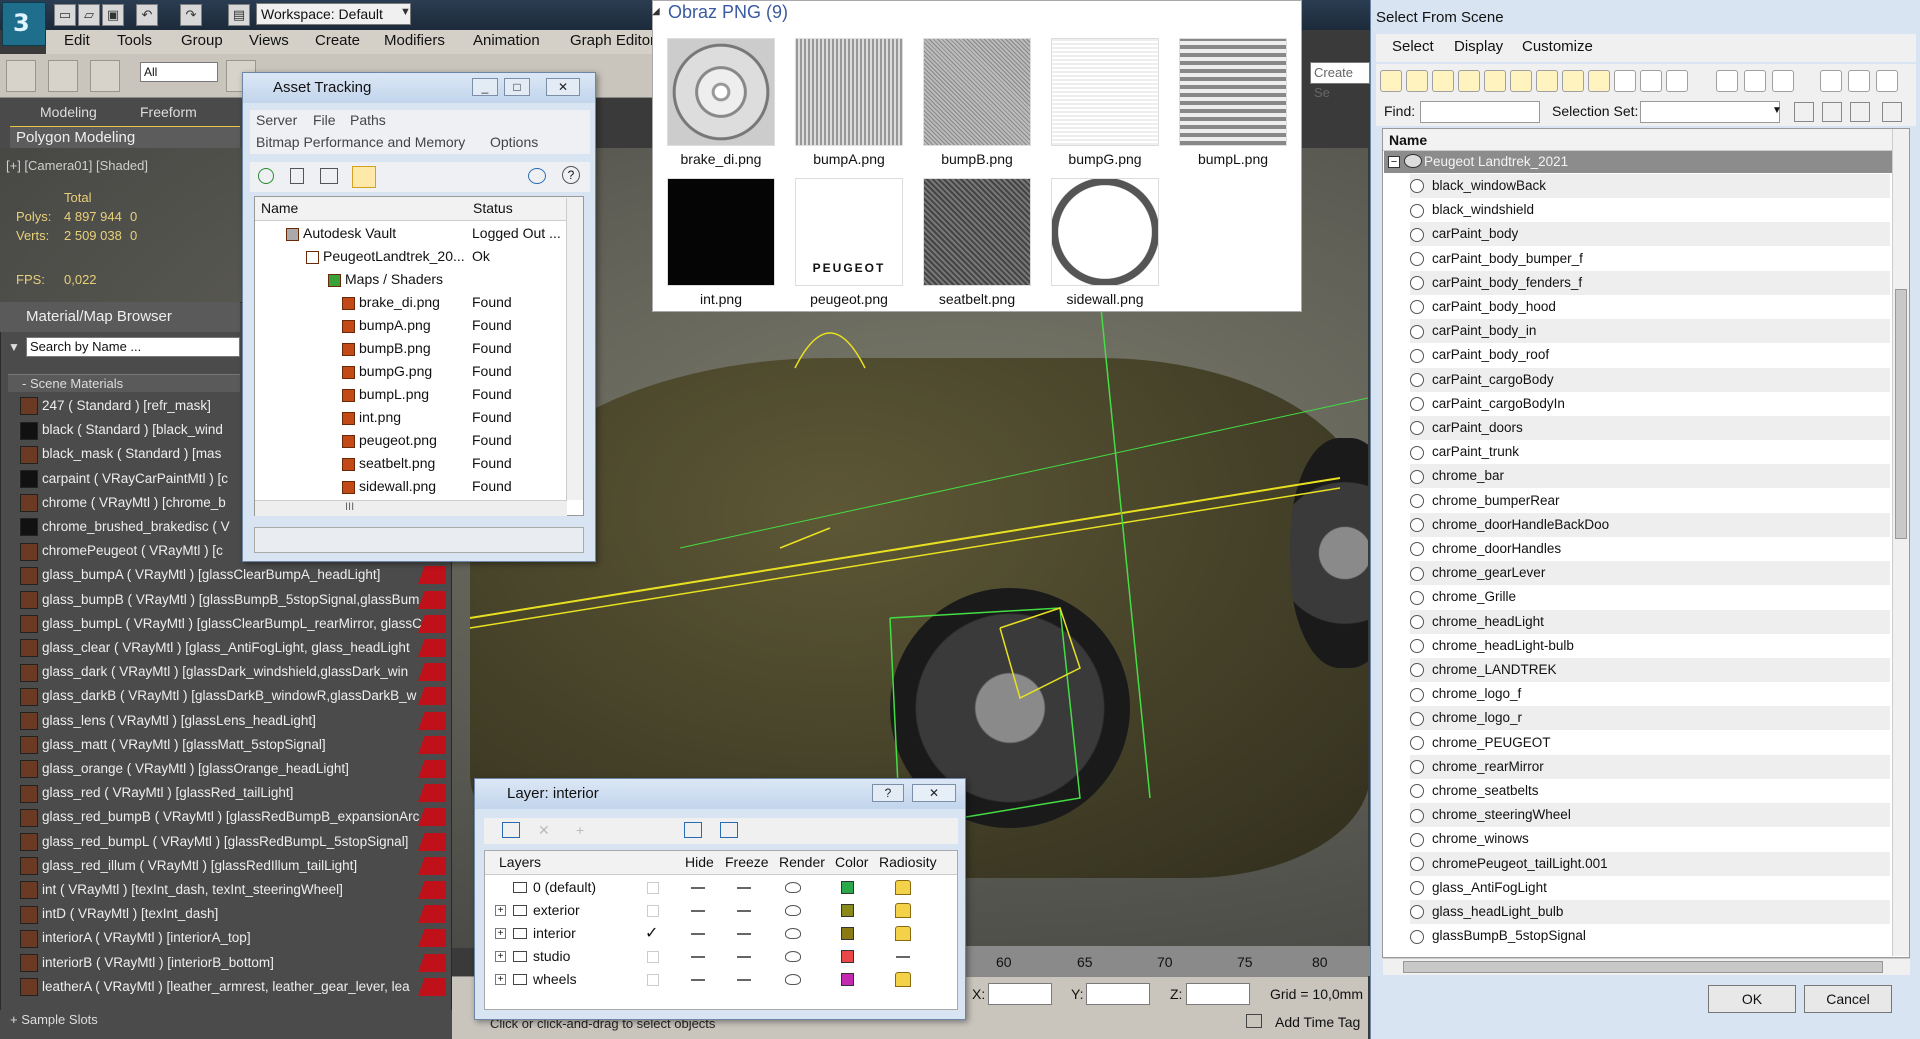  Describe the element at coordinates (1317, 1022) in the screenshot. I see `add-time-tag-button: Add Time Tag` at that location.